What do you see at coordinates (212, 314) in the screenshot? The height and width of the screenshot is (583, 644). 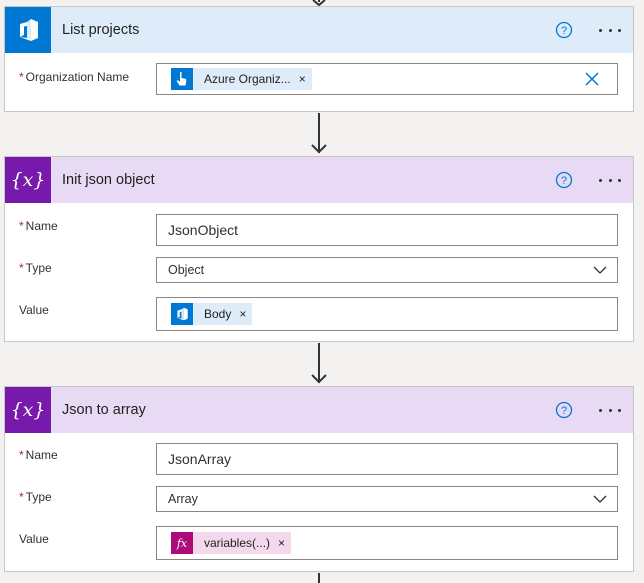 I see `dynamic-content-token: Body ×` at bounding box center [212, 314].